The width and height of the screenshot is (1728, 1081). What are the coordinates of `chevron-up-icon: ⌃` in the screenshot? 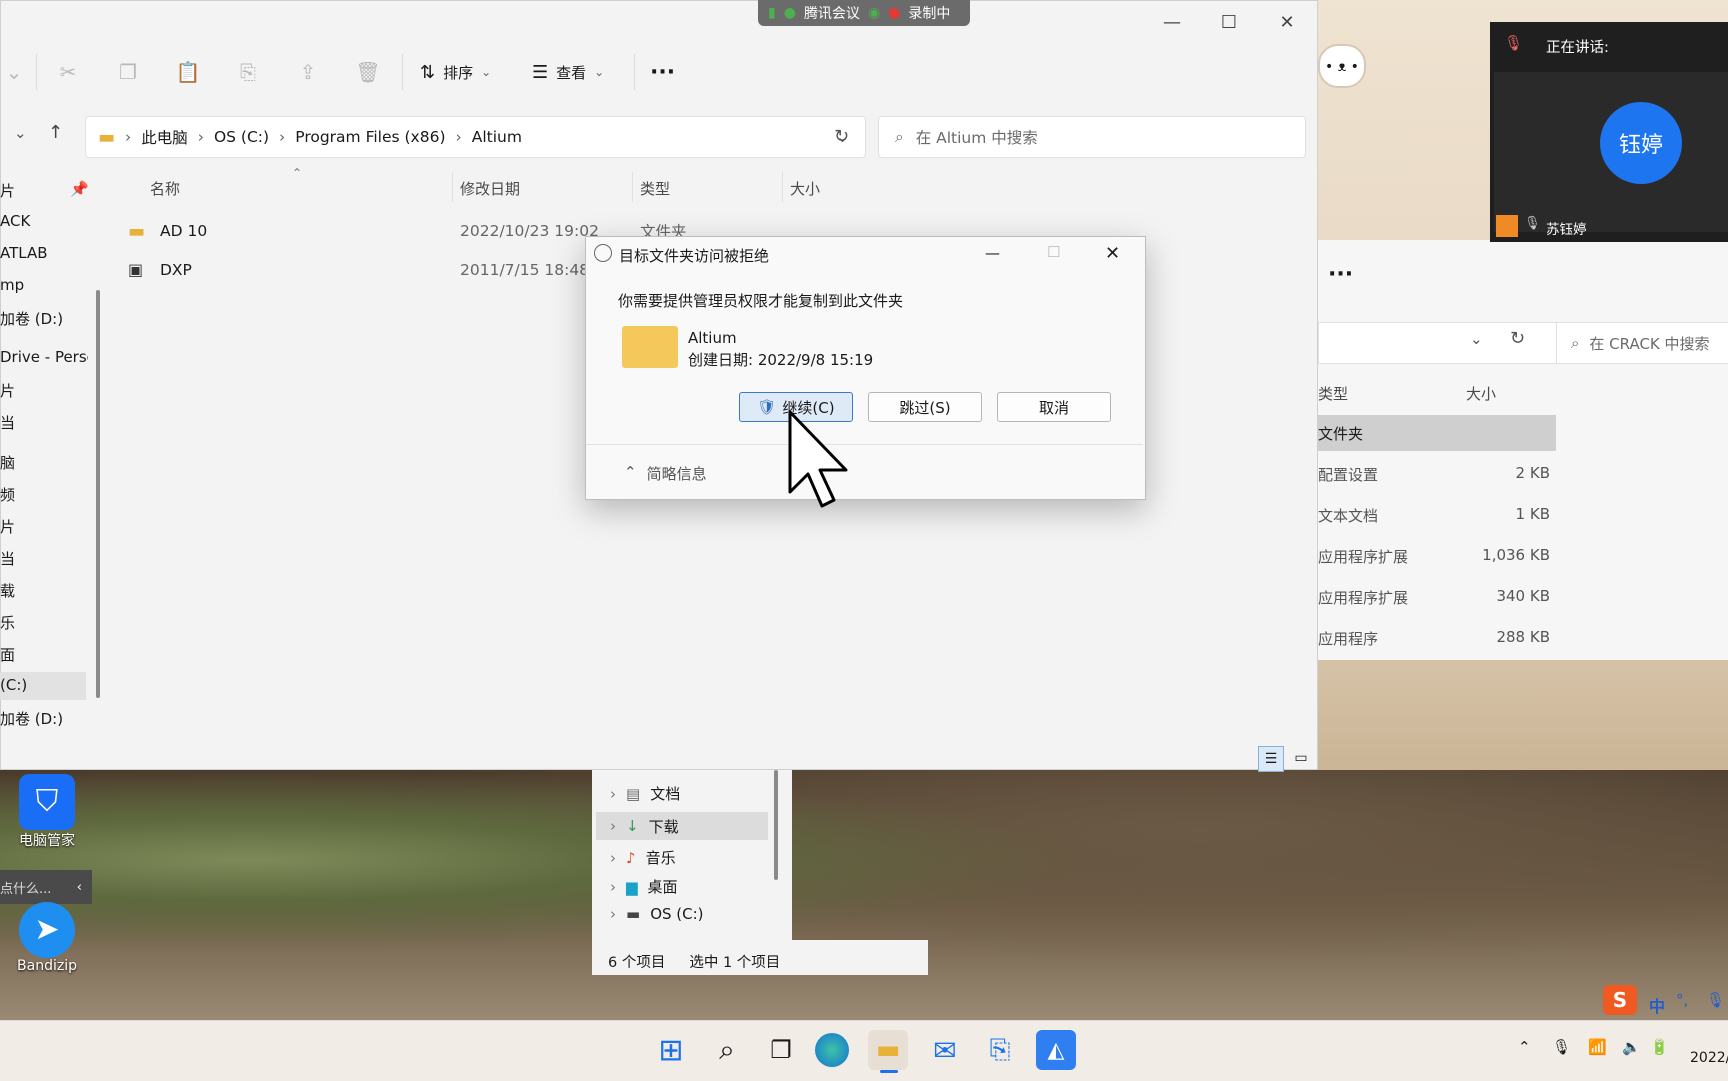 It's located at (1524, 1047).